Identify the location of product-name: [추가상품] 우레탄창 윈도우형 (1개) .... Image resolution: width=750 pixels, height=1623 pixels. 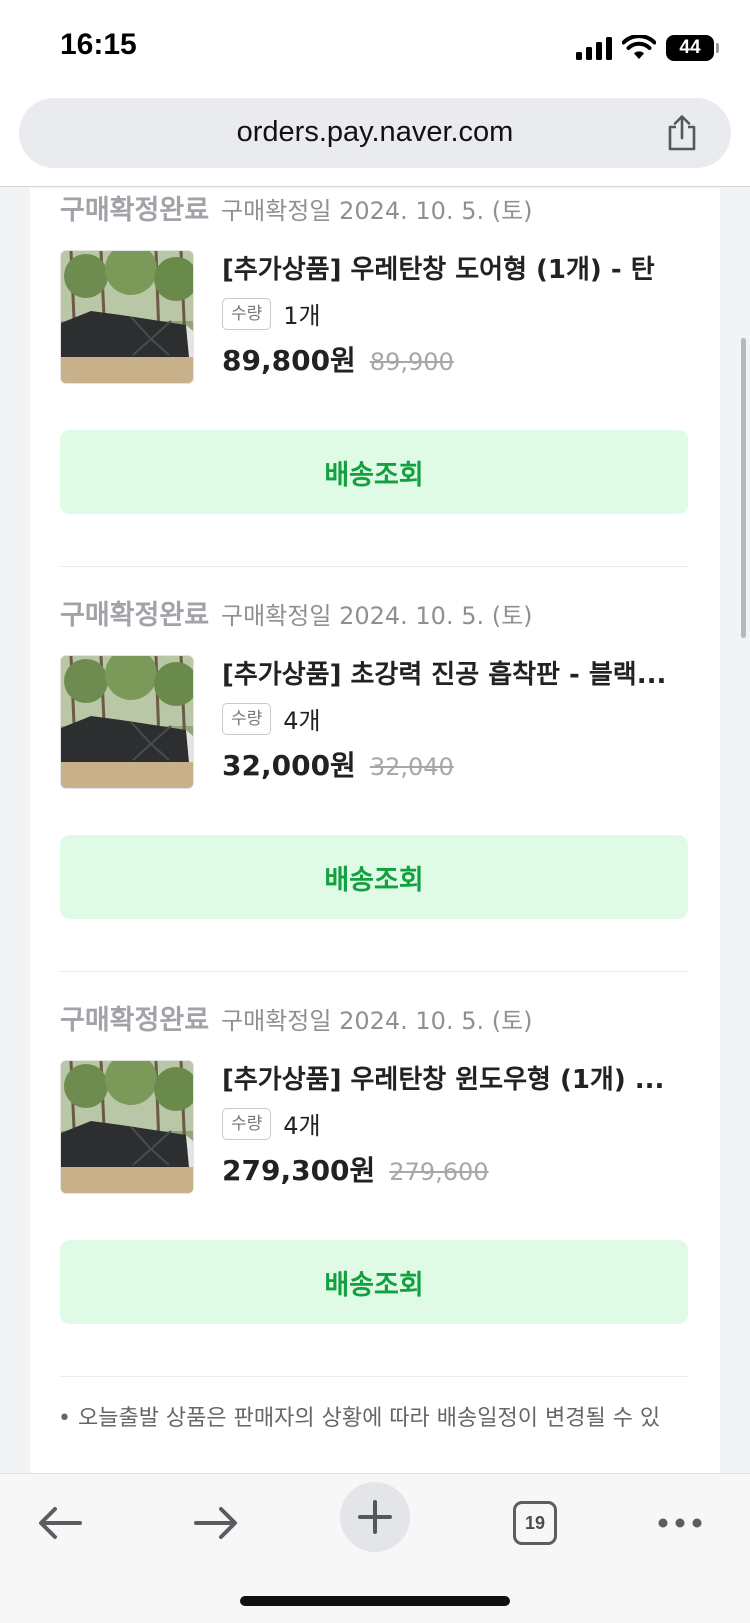
(455, 1080).